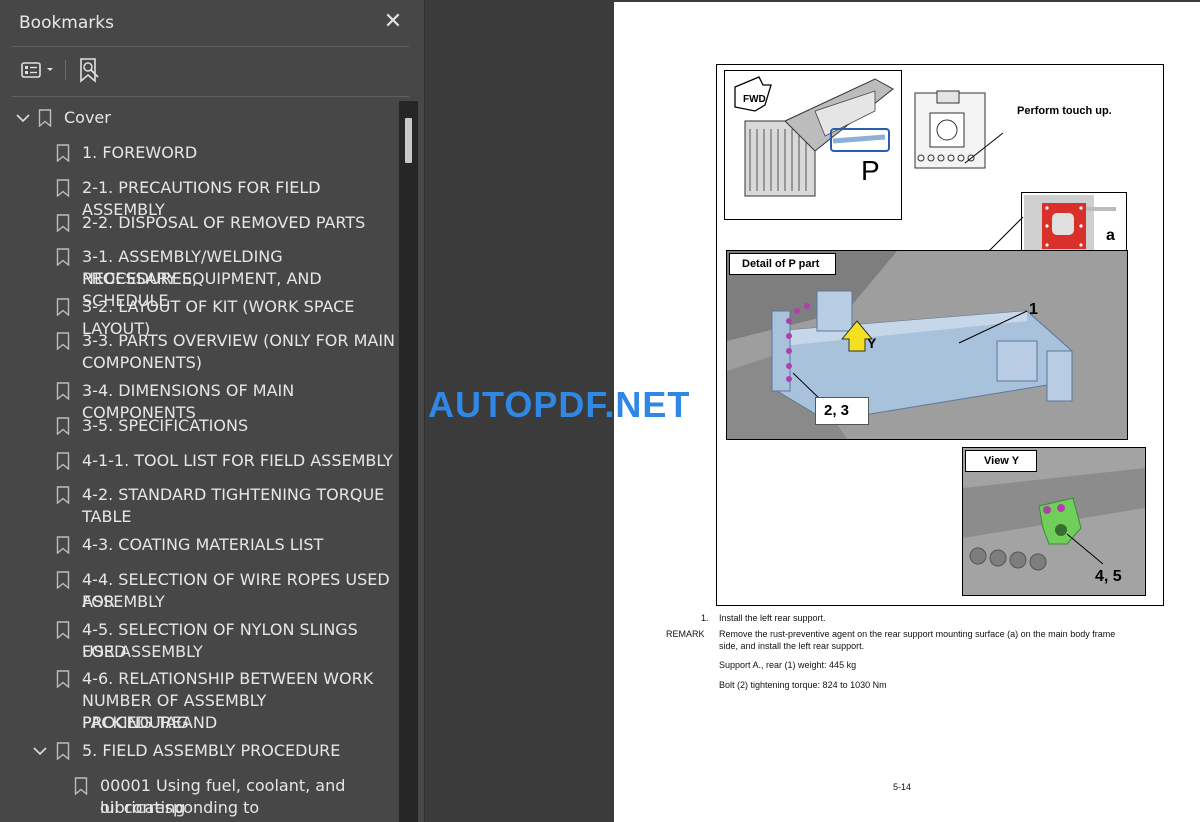 The height and width of the screenshot is (822, 1200). Describe the element at coordinates (200, 118) in the screenshot. I see `bookmark-item-cover: Cover` at that location.